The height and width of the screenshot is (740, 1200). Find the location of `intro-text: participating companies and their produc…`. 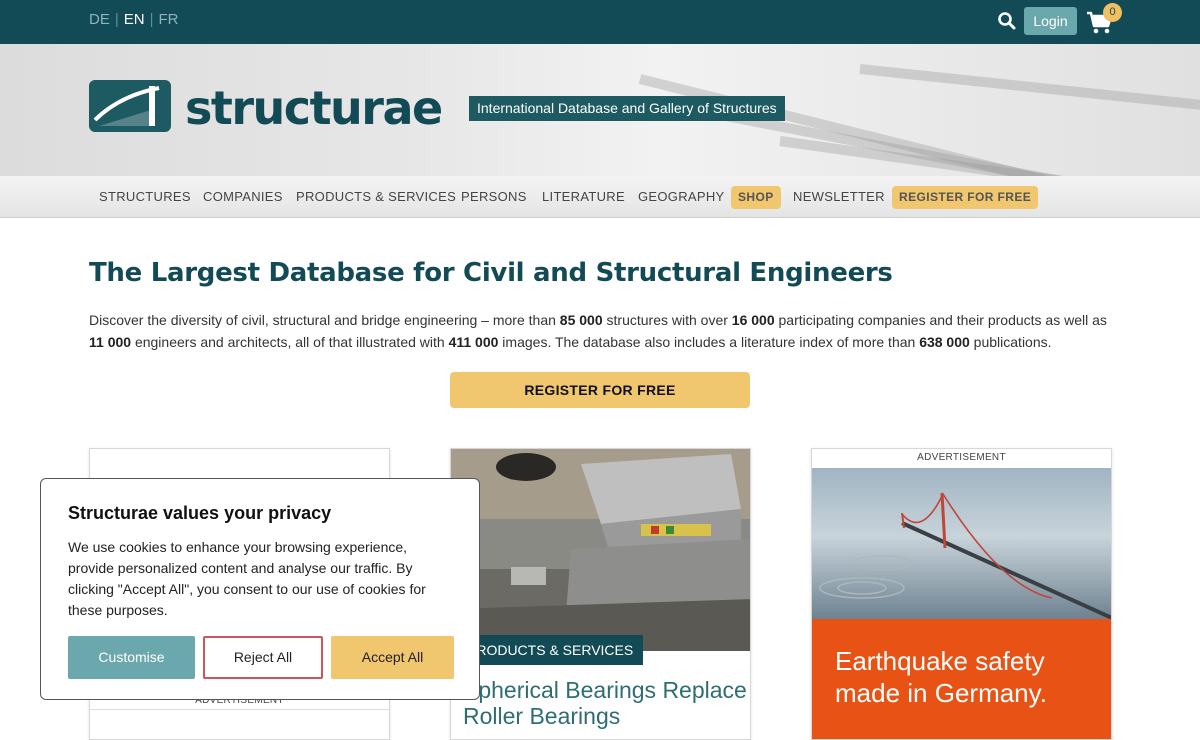

intro-text: participating companies and their produc… is located at coordinates (940, 320).